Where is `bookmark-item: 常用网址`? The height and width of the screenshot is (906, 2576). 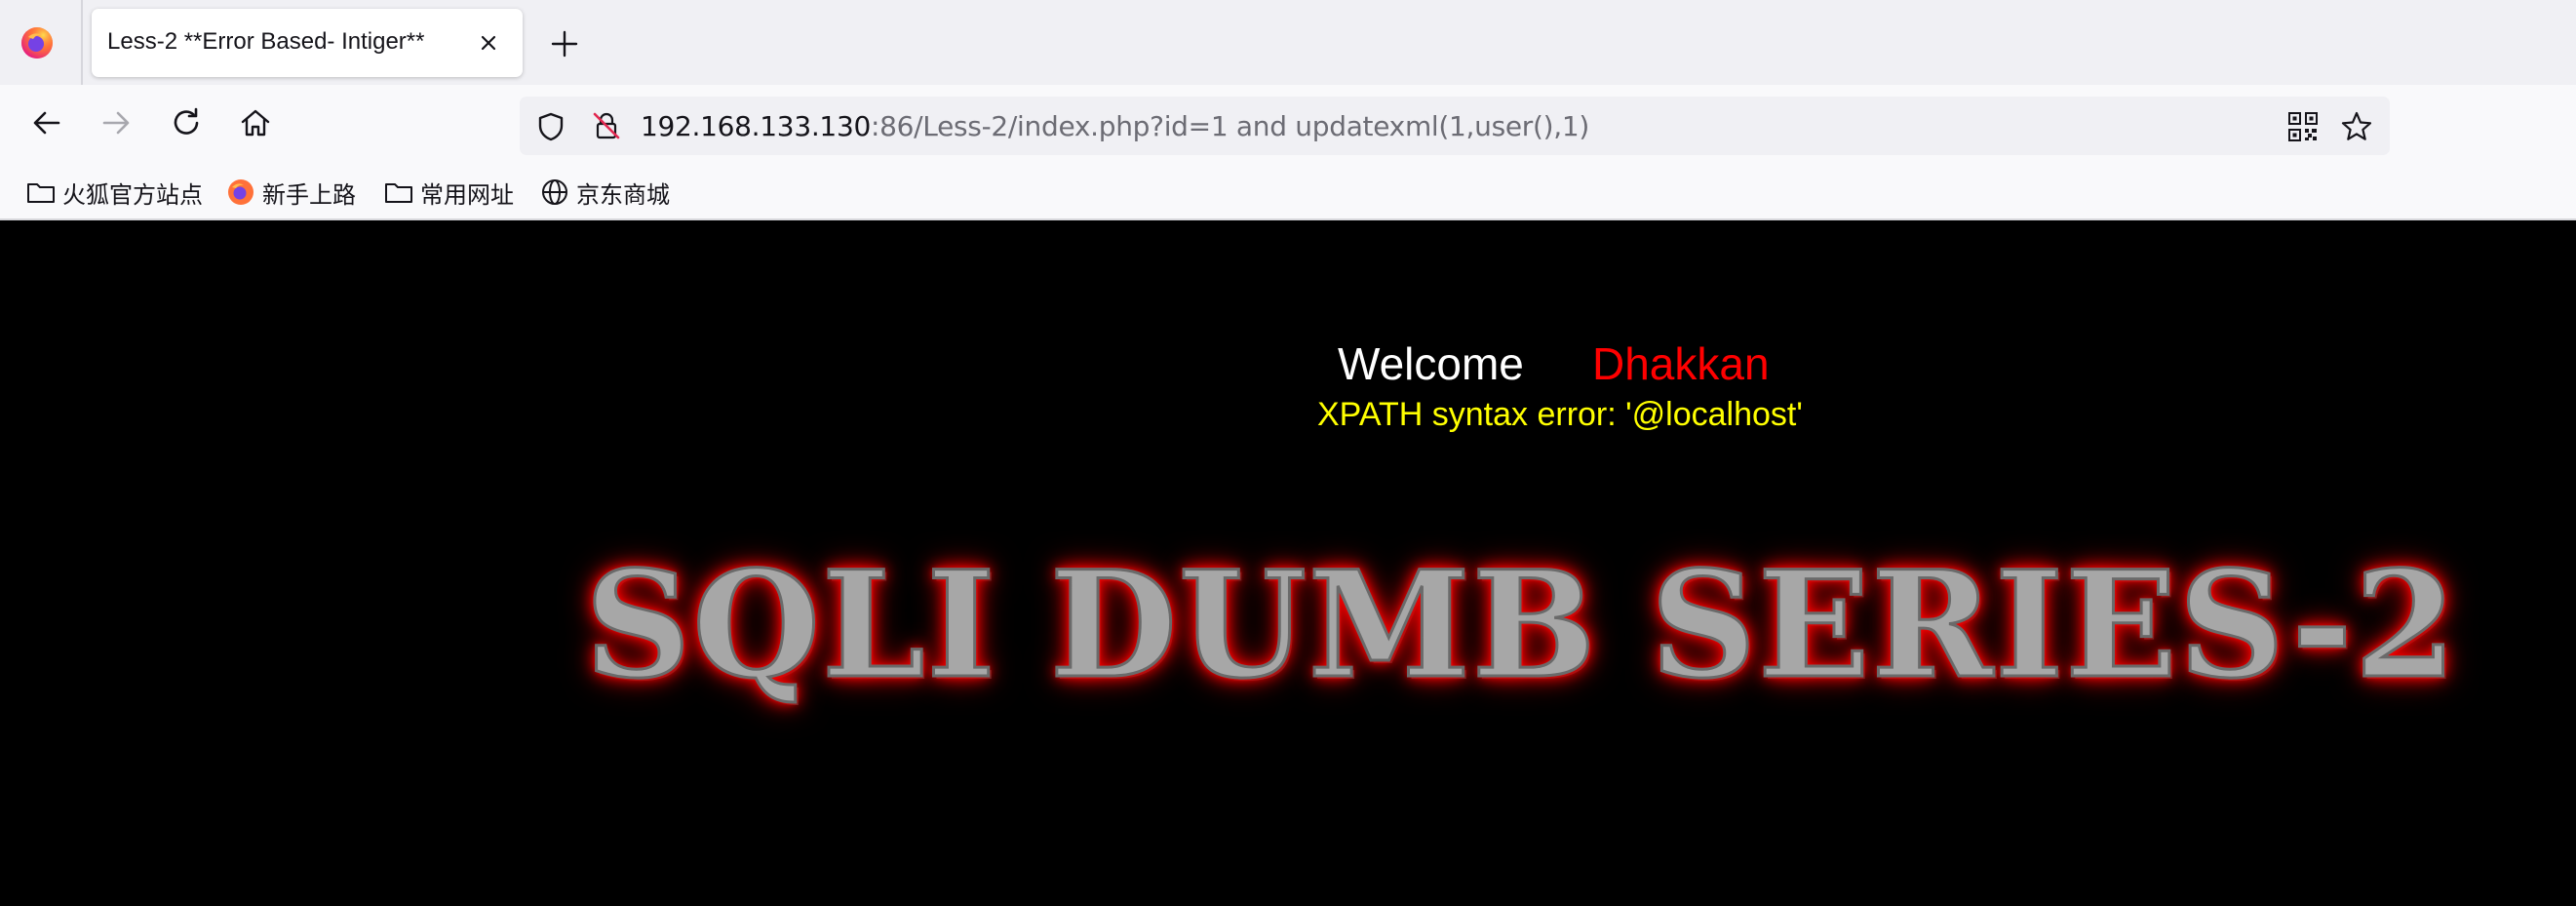 bookmark-item: 常用网址 is located at coordinates (448, 192).